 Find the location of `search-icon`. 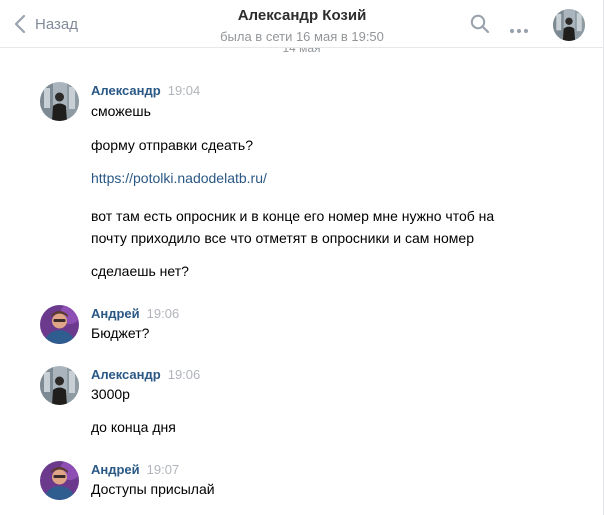

search-icon is located at coordinates (480, 24).